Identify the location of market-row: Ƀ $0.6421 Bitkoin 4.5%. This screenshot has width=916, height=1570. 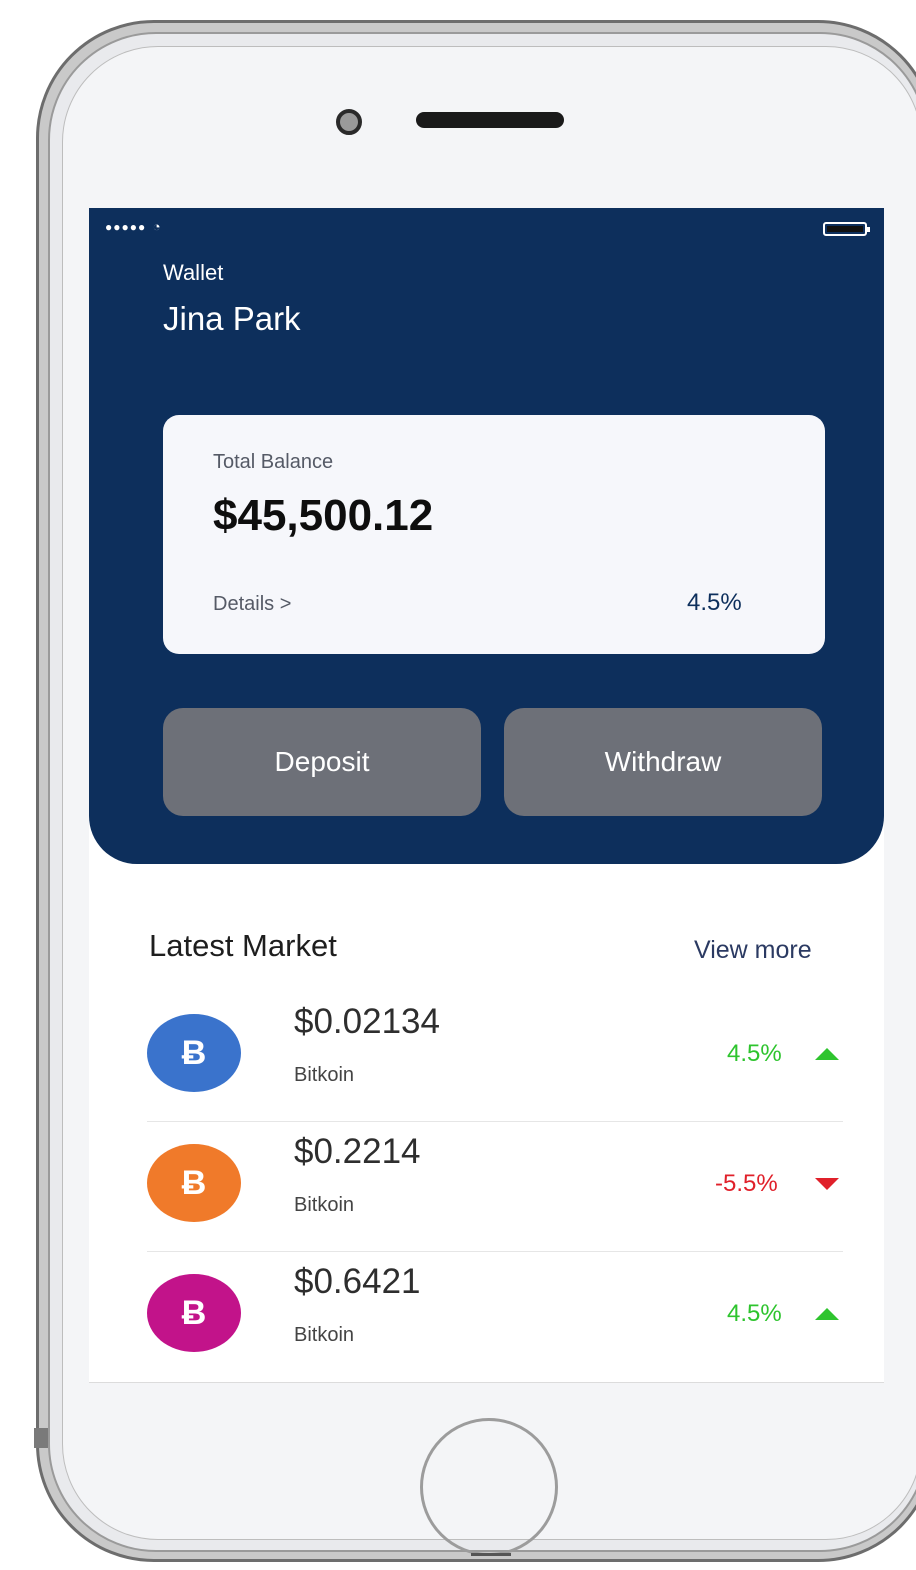
(495, 1317).